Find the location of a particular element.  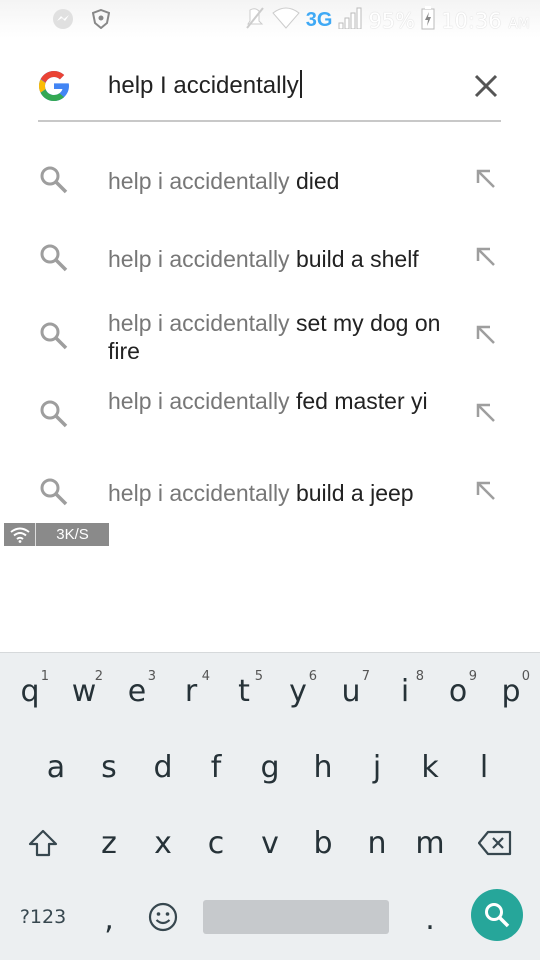

status-bar: 3G 95% 10:36 AM is located at coordinates (270, 19).